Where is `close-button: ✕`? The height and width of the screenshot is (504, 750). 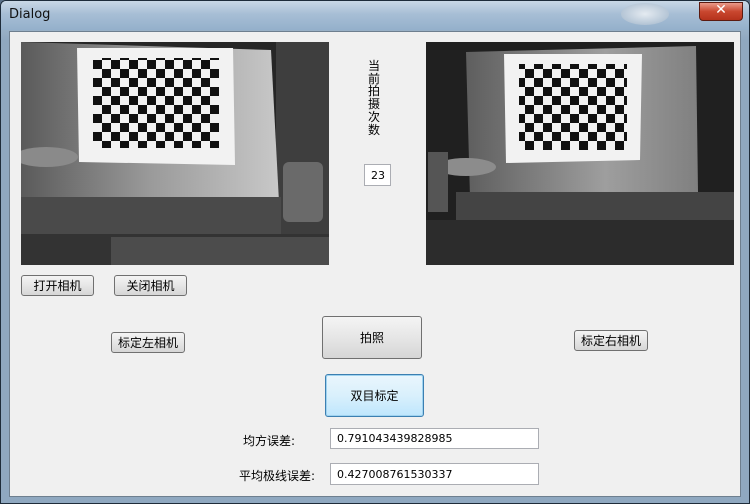 close-button: ✕ is located at coordinates (721, 11).